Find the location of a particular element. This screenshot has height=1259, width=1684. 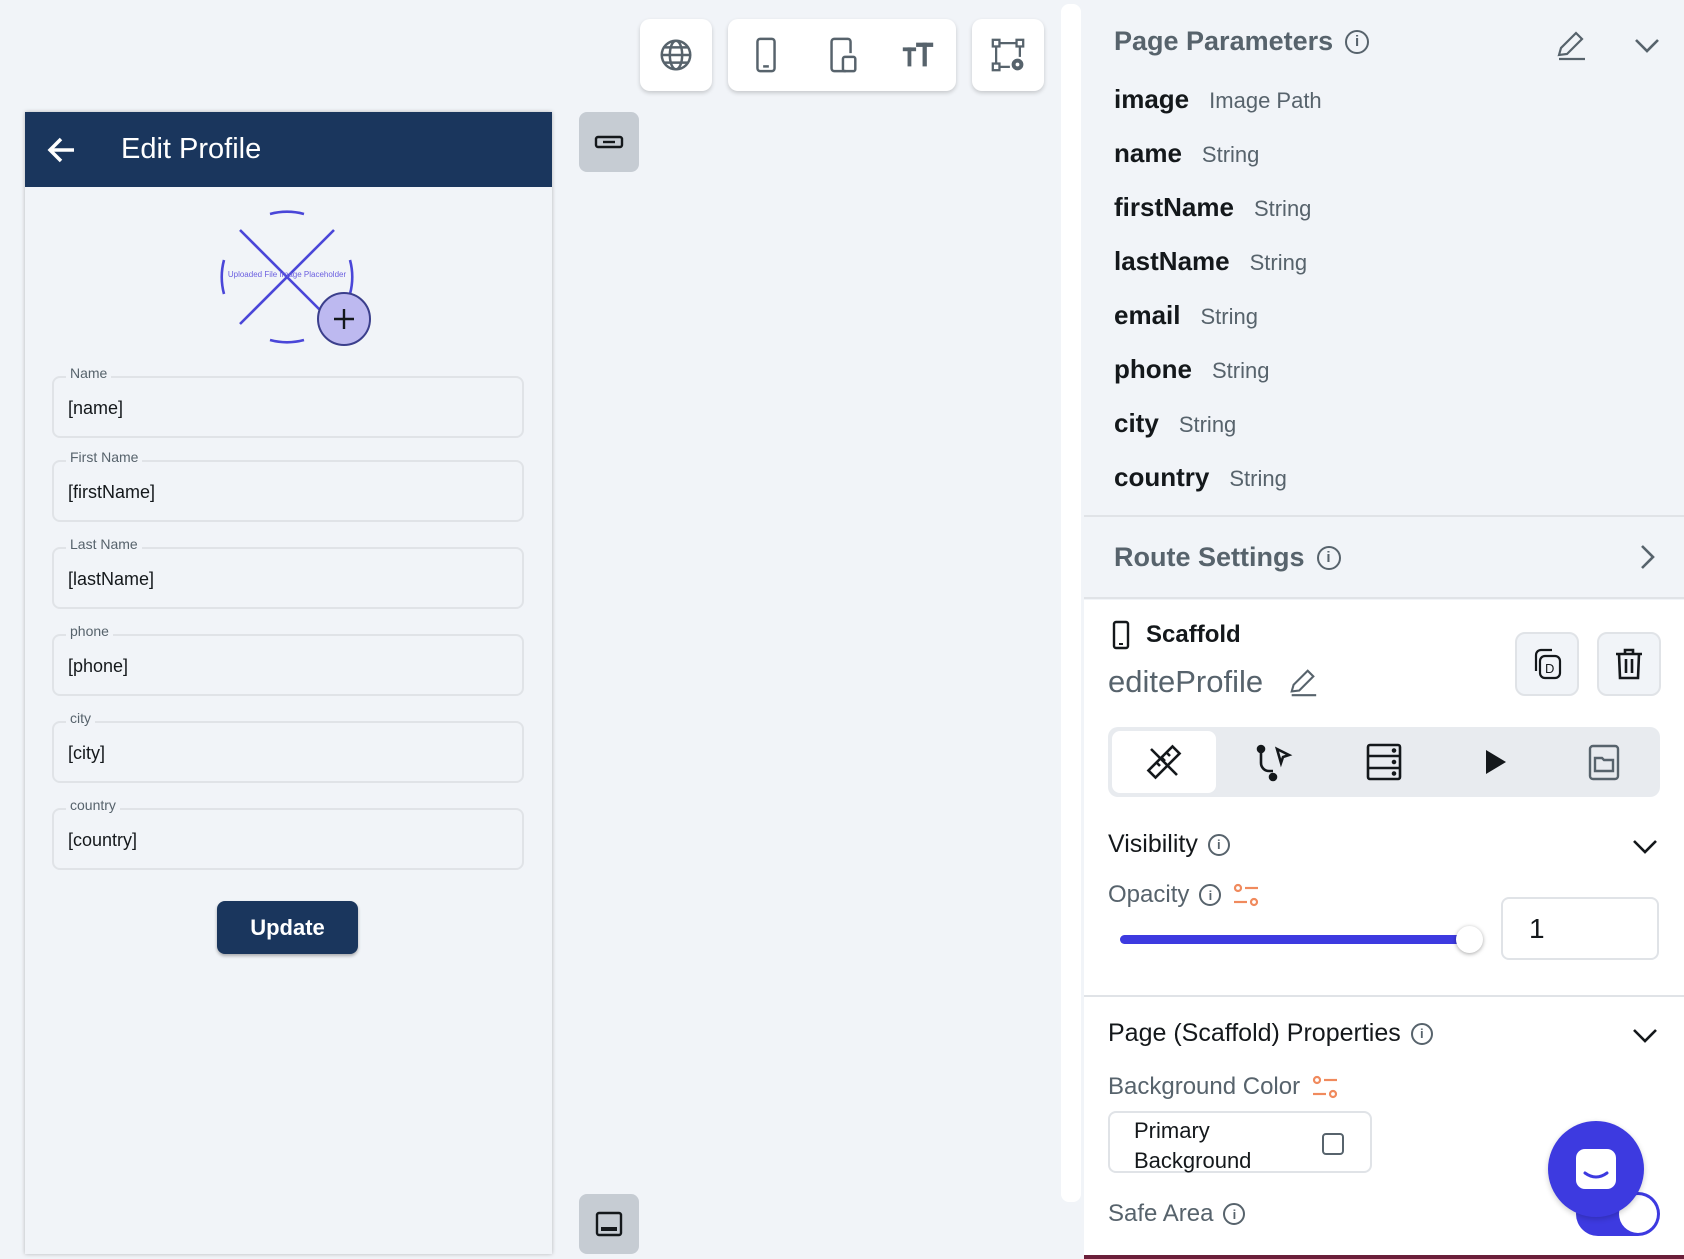

app-bar: Edit Profile is located at coordinates (288, 149).